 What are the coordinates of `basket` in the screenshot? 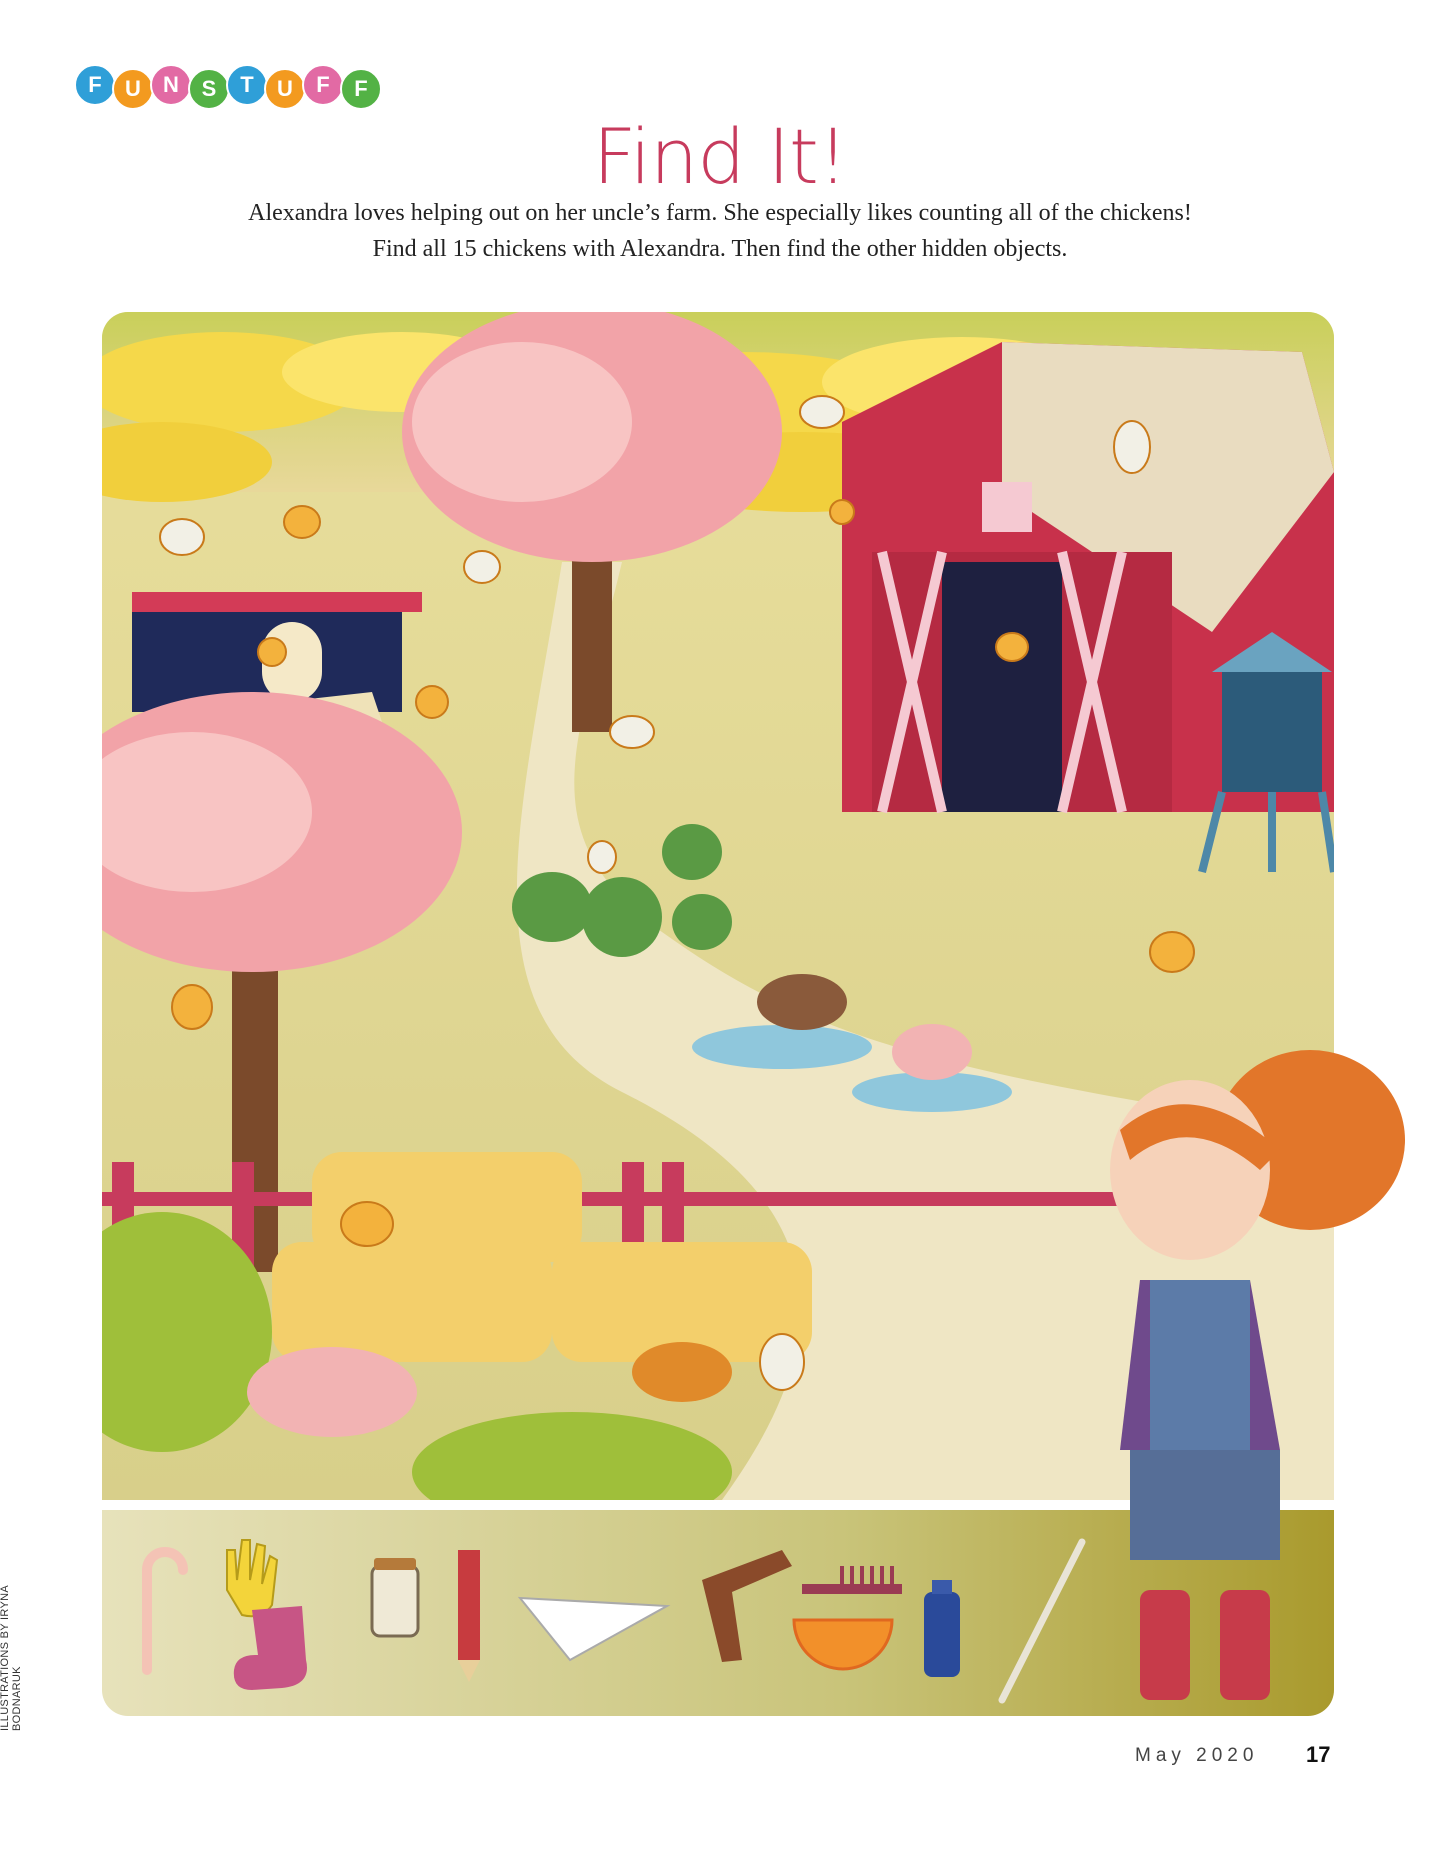 It's located at (682, 1372).